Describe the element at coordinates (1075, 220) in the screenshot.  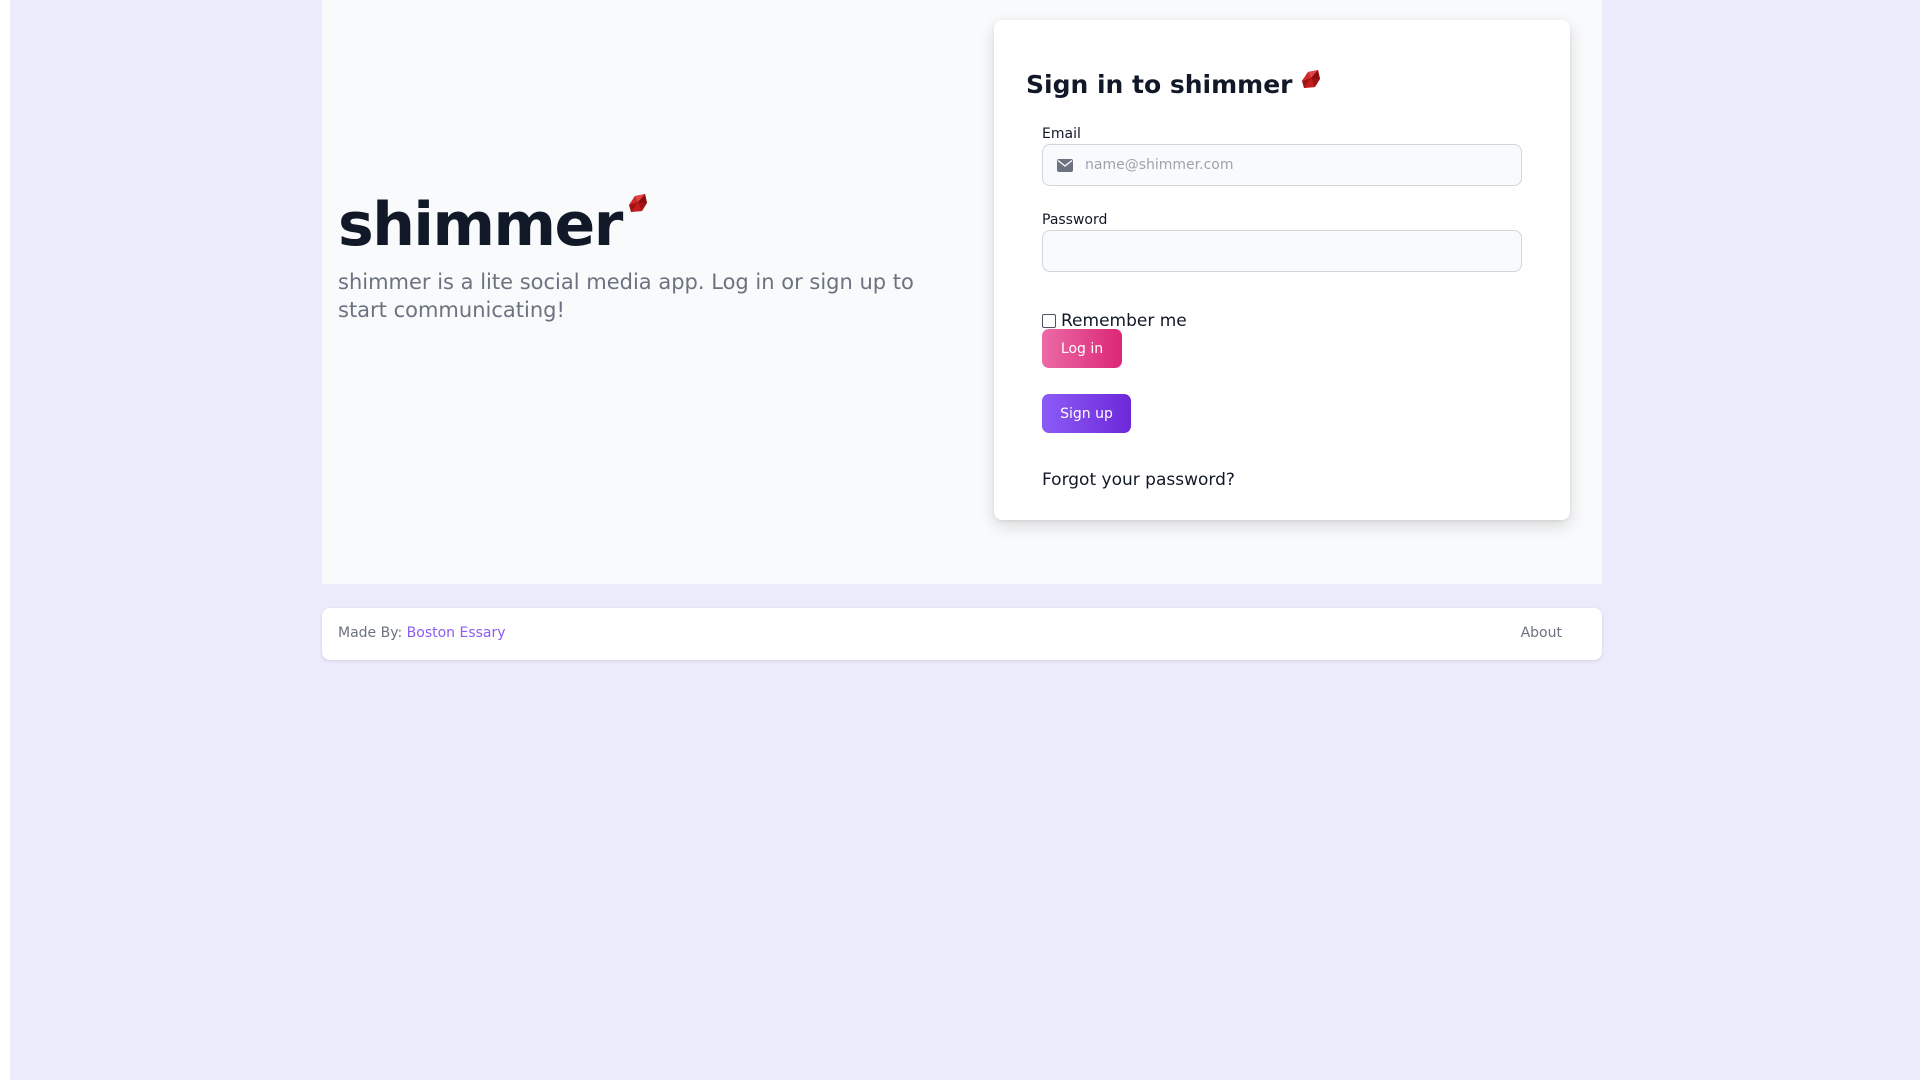
I see `password-label: Password` at that location.